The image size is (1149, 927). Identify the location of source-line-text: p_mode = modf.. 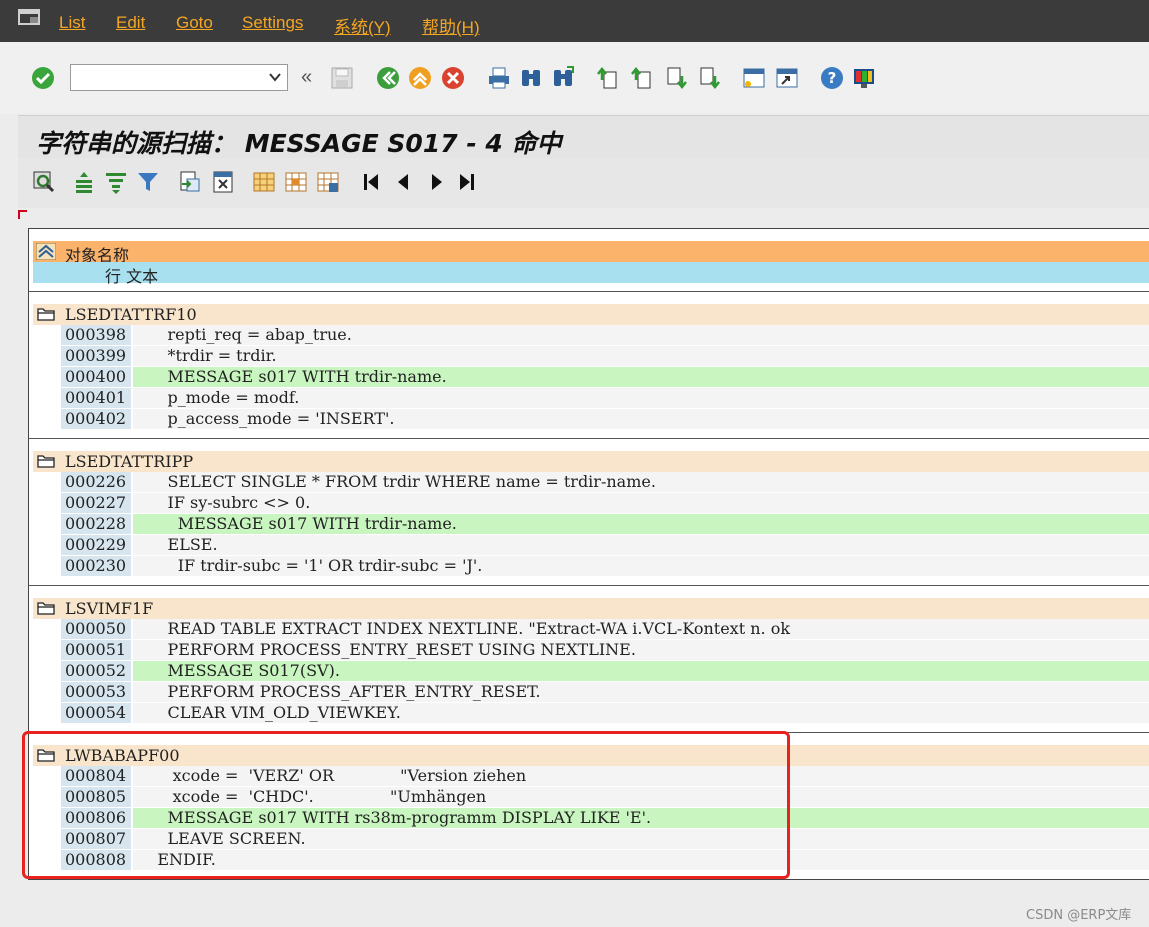
(641, 398).